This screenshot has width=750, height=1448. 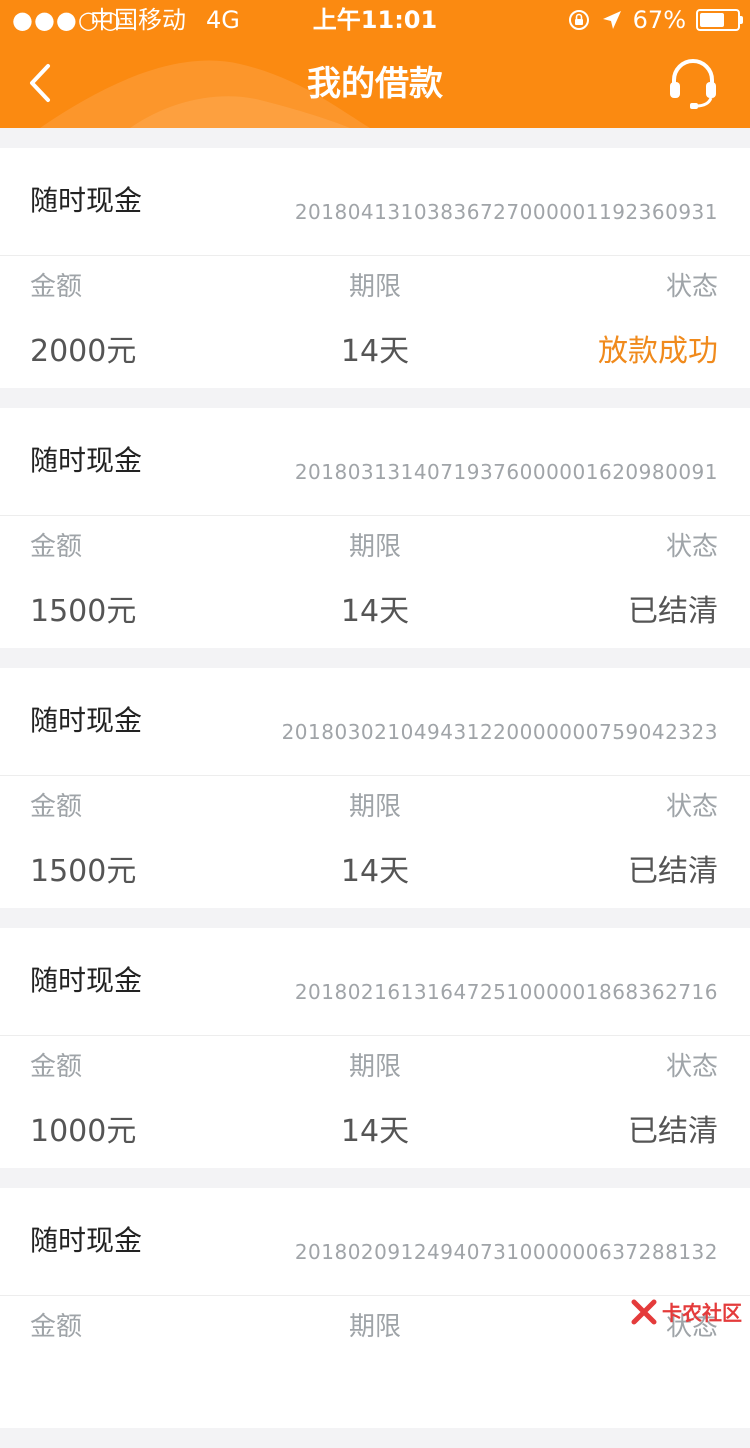 What do you see at coordinates (659, 20) in the screenshot?
I see `battery-percent: 67%` at bounding box center [659, 20].